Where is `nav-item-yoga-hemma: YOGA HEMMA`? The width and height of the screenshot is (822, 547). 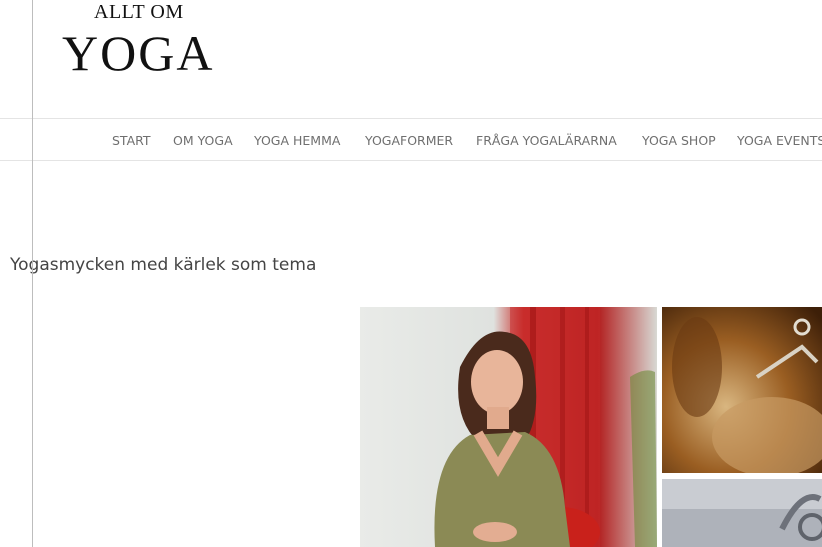
nav-item-yoga-hemma: YOGA HEMMA is located at coordinates (297, 140).